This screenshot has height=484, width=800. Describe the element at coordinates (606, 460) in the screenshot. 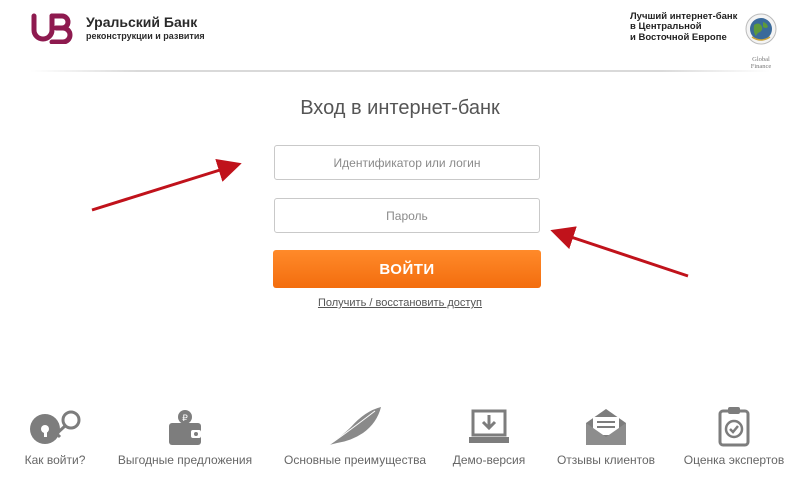

I see `feature-label: Отзывы клиентов` at that location.